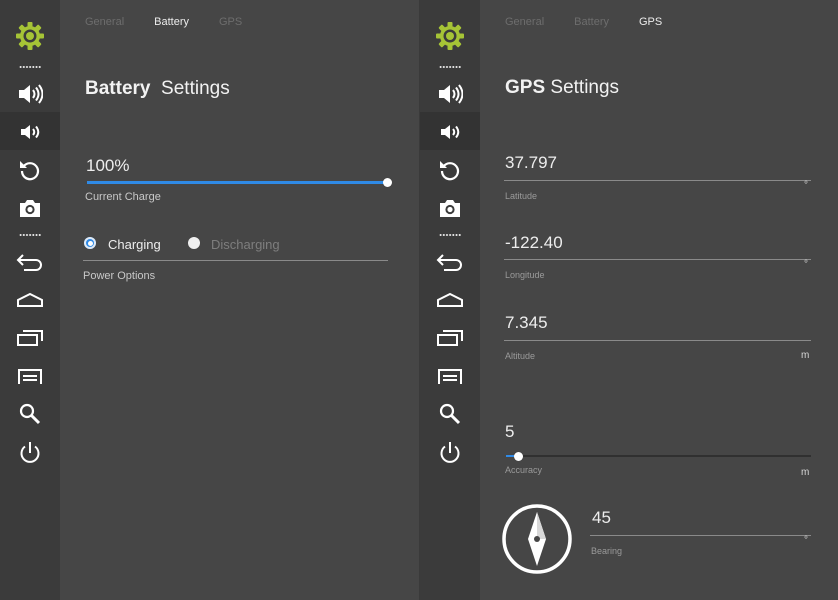 Image resolution: width=838 pixels, height=600 pixels. I want to click on power-options-label: Power Options, so click(119, 276).